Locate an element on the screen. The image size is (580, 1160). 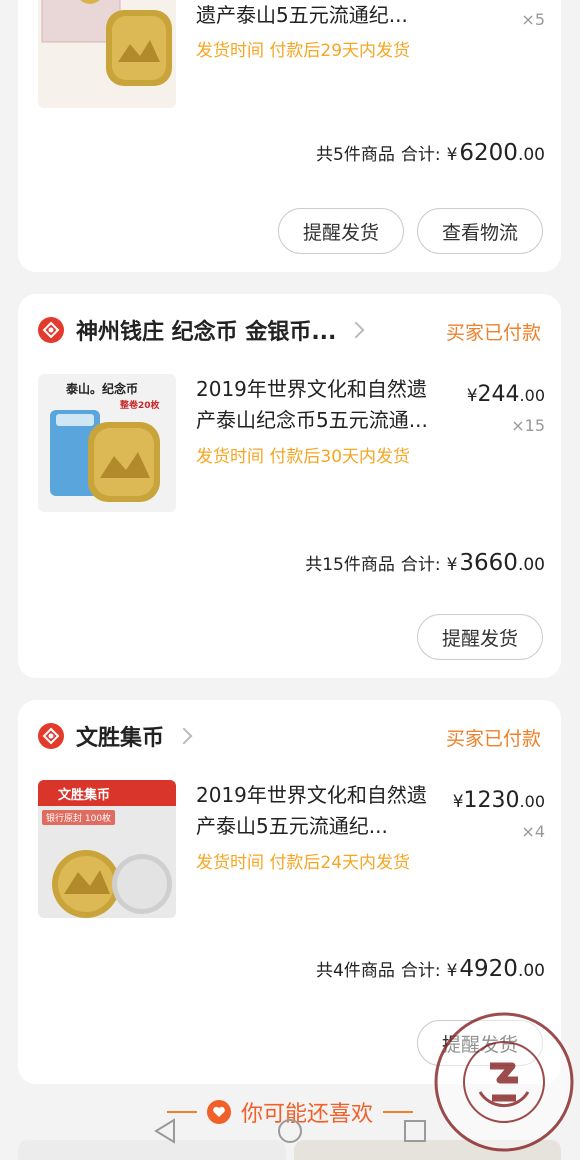
product-quantity: ×15 is located at coordinates (528, 425).